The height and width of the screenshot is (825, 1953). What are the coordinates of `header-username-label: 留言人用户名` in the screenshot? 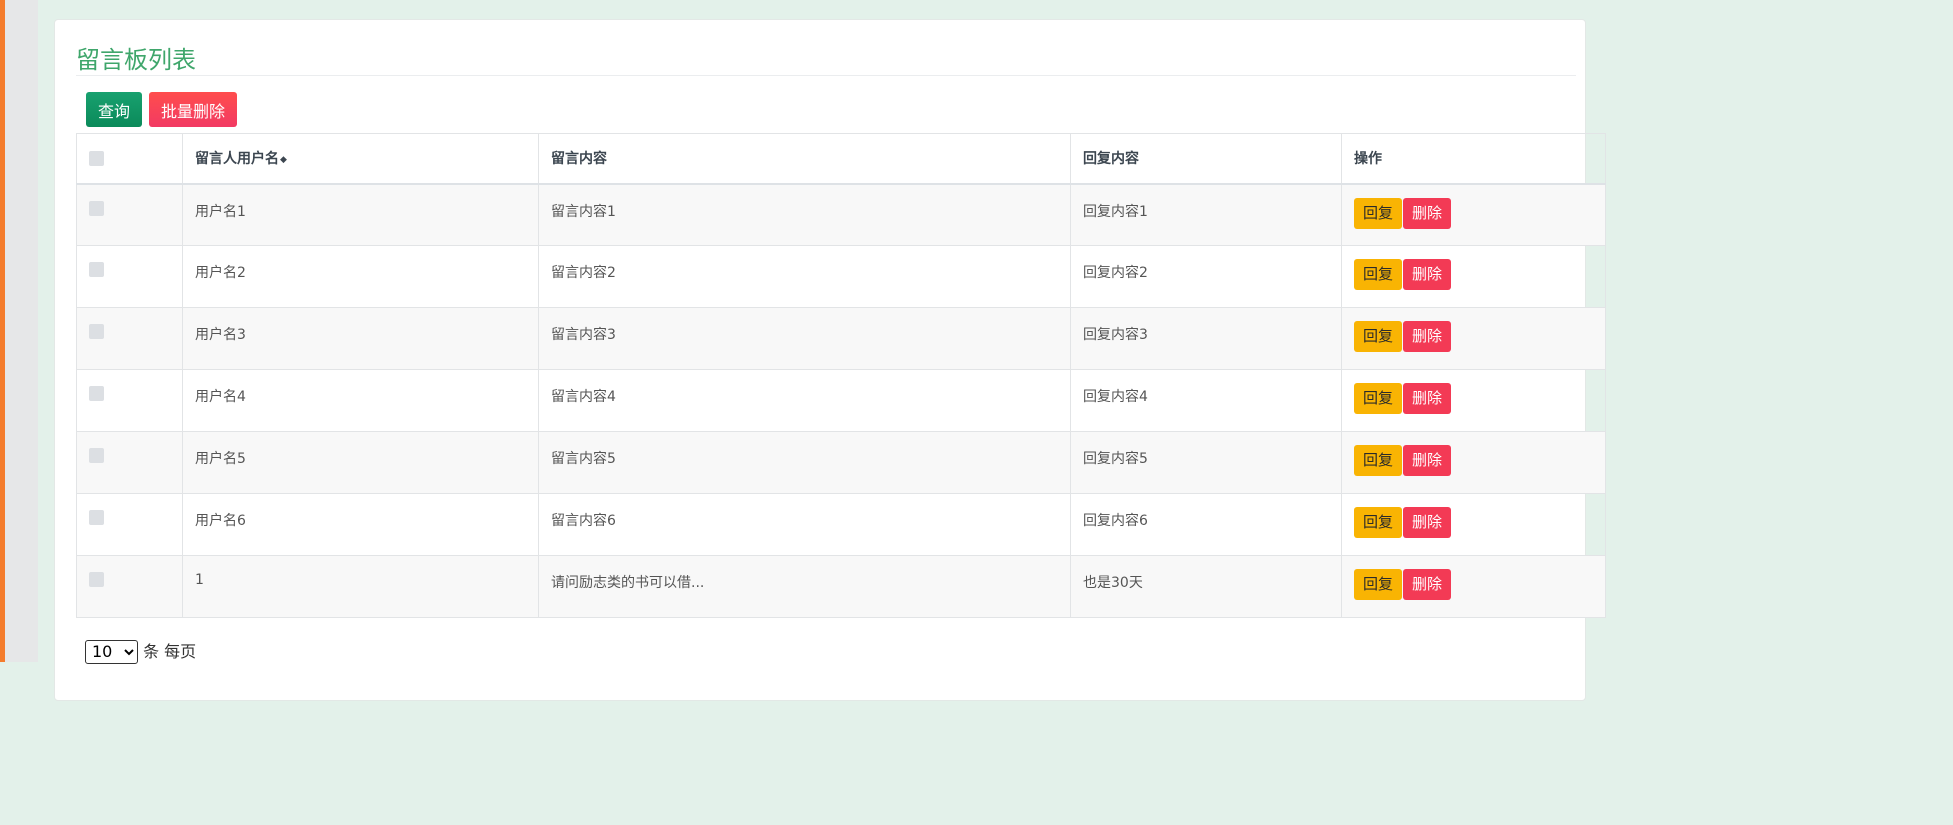 It's located at (237, 159).